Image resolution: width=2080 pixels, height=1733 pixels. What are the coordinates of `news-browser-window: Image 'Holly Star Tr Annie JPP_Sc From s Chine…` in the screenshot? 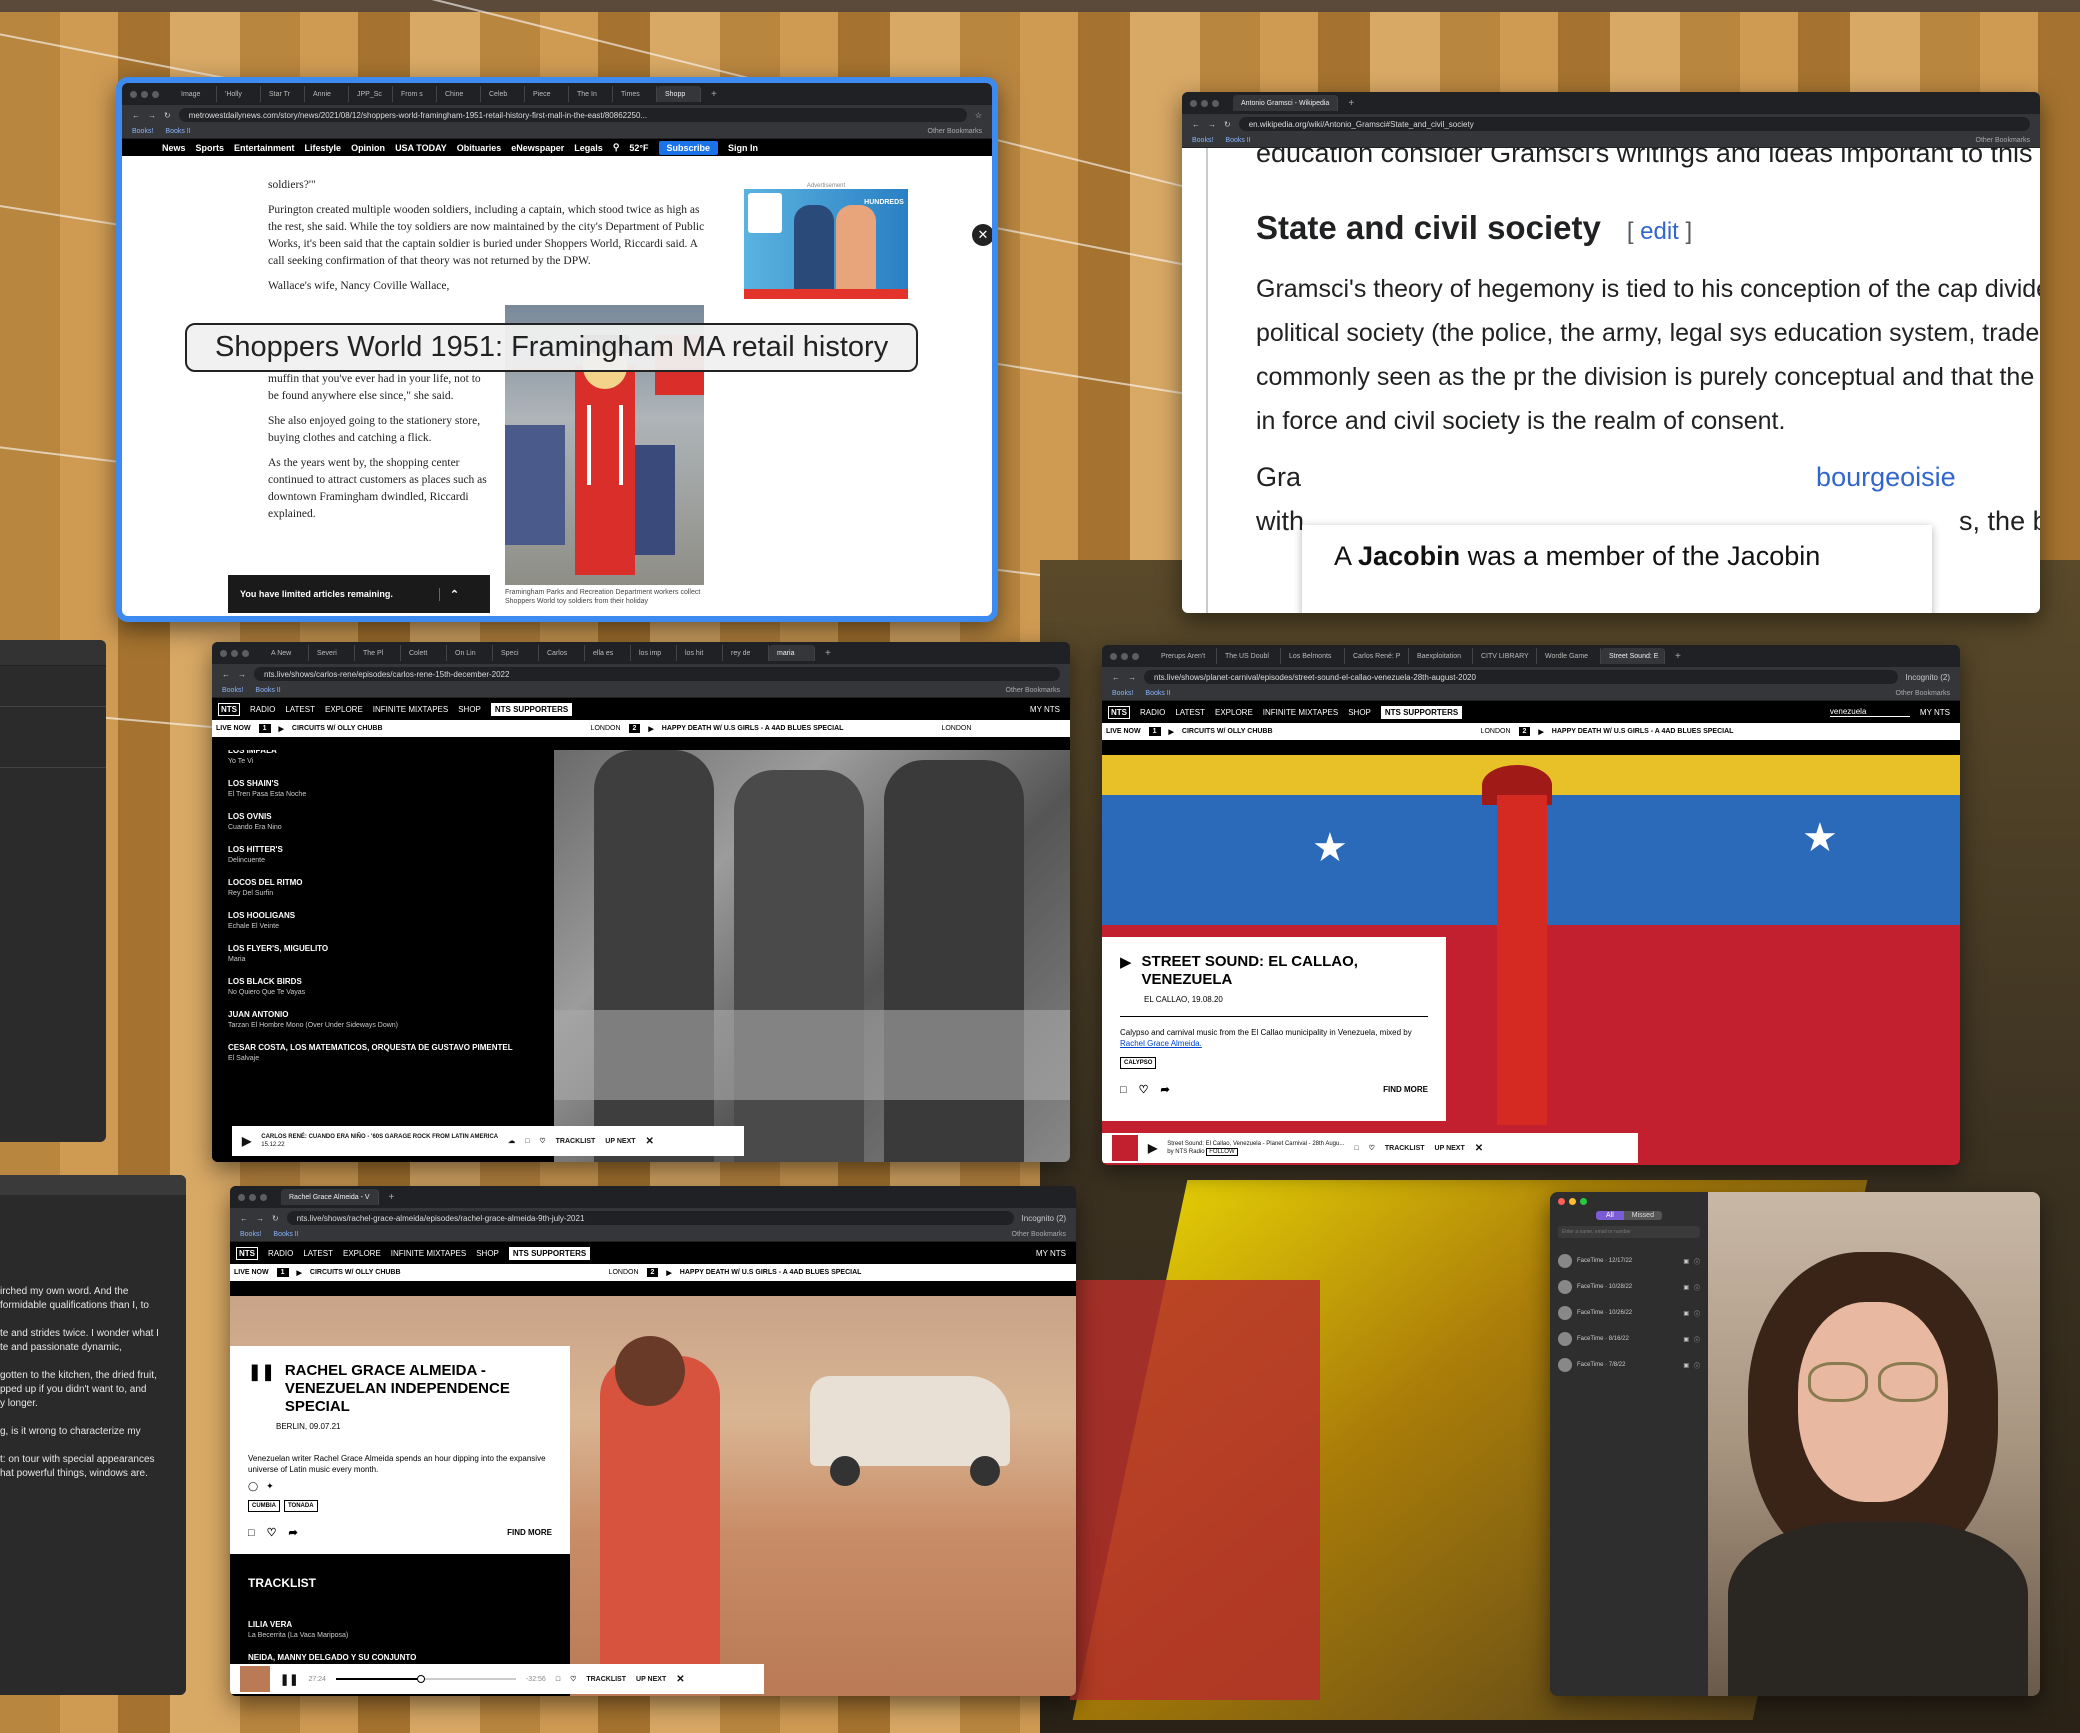 It's located at (557, 349).